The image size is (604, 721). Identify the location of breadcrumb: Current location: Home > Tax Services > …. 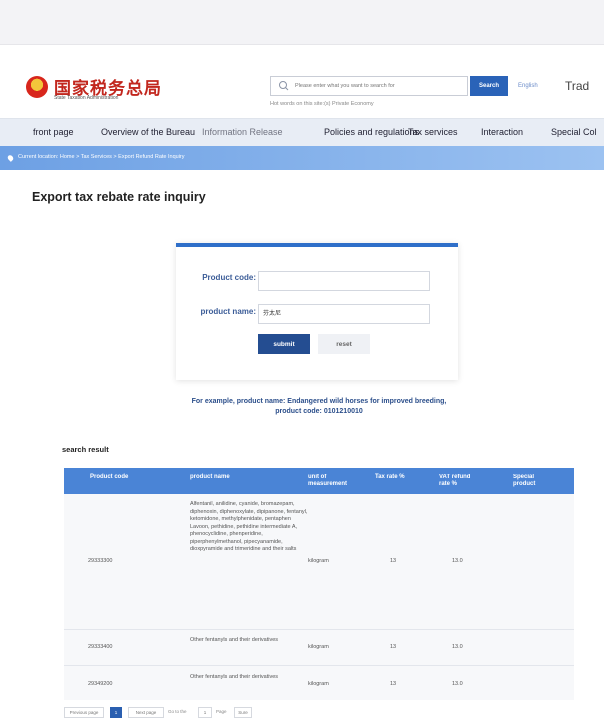
(101, 157).